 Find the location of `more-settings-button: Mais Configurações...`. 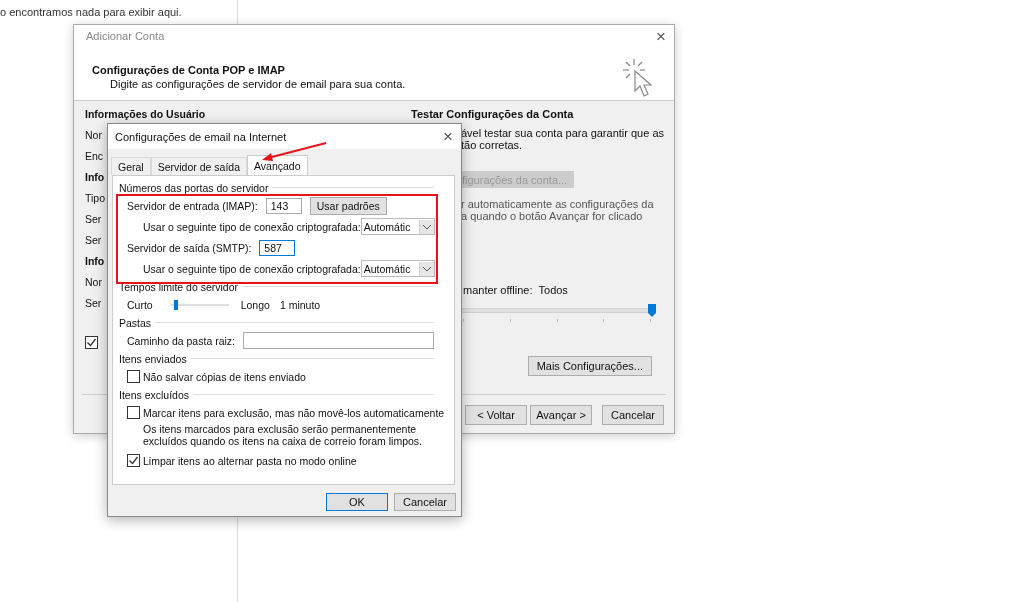

more-settings-button: Mais Configurações... is located at coordinates (589, 366).